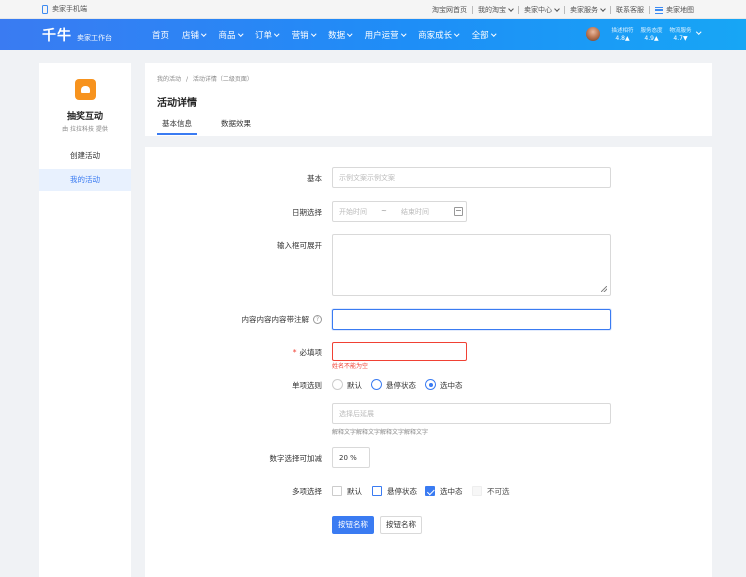  Describe the element at coordinates (622, 35) in the screenshot. I see `rating-description: 描述相符 4.8▲` at that location.